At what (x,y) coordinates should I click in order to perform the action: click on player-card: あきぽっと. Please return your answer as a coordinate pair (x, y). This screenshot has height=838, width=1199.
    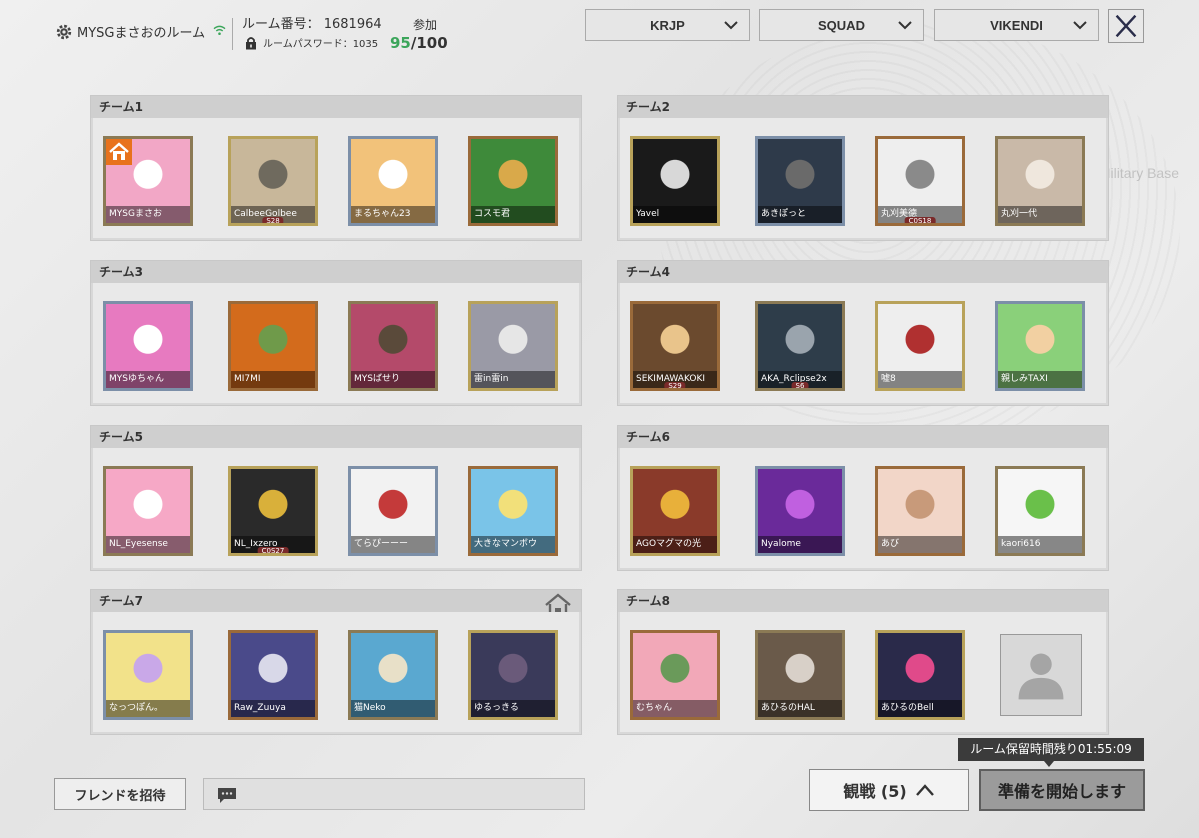
    Looking at the image, I should click on (800, 181).